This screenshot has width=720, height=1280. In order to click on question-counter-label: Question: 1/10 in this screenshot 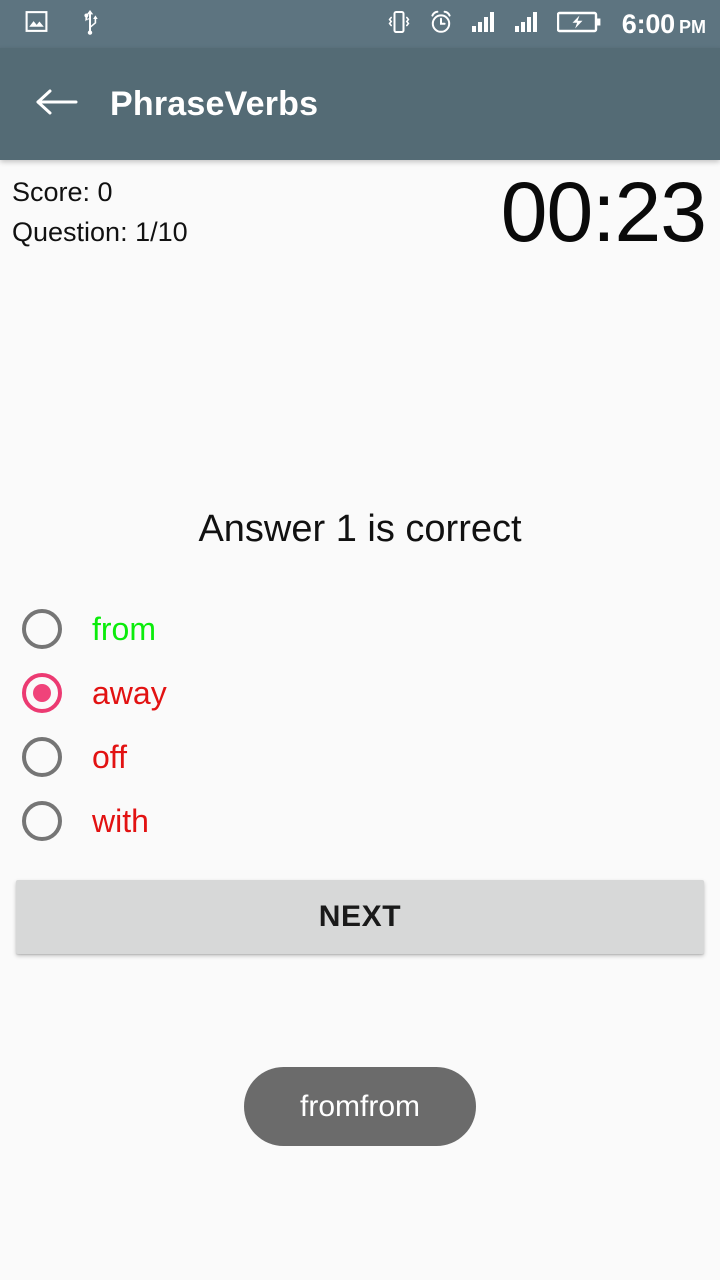, I will do `click(100, 232)`.